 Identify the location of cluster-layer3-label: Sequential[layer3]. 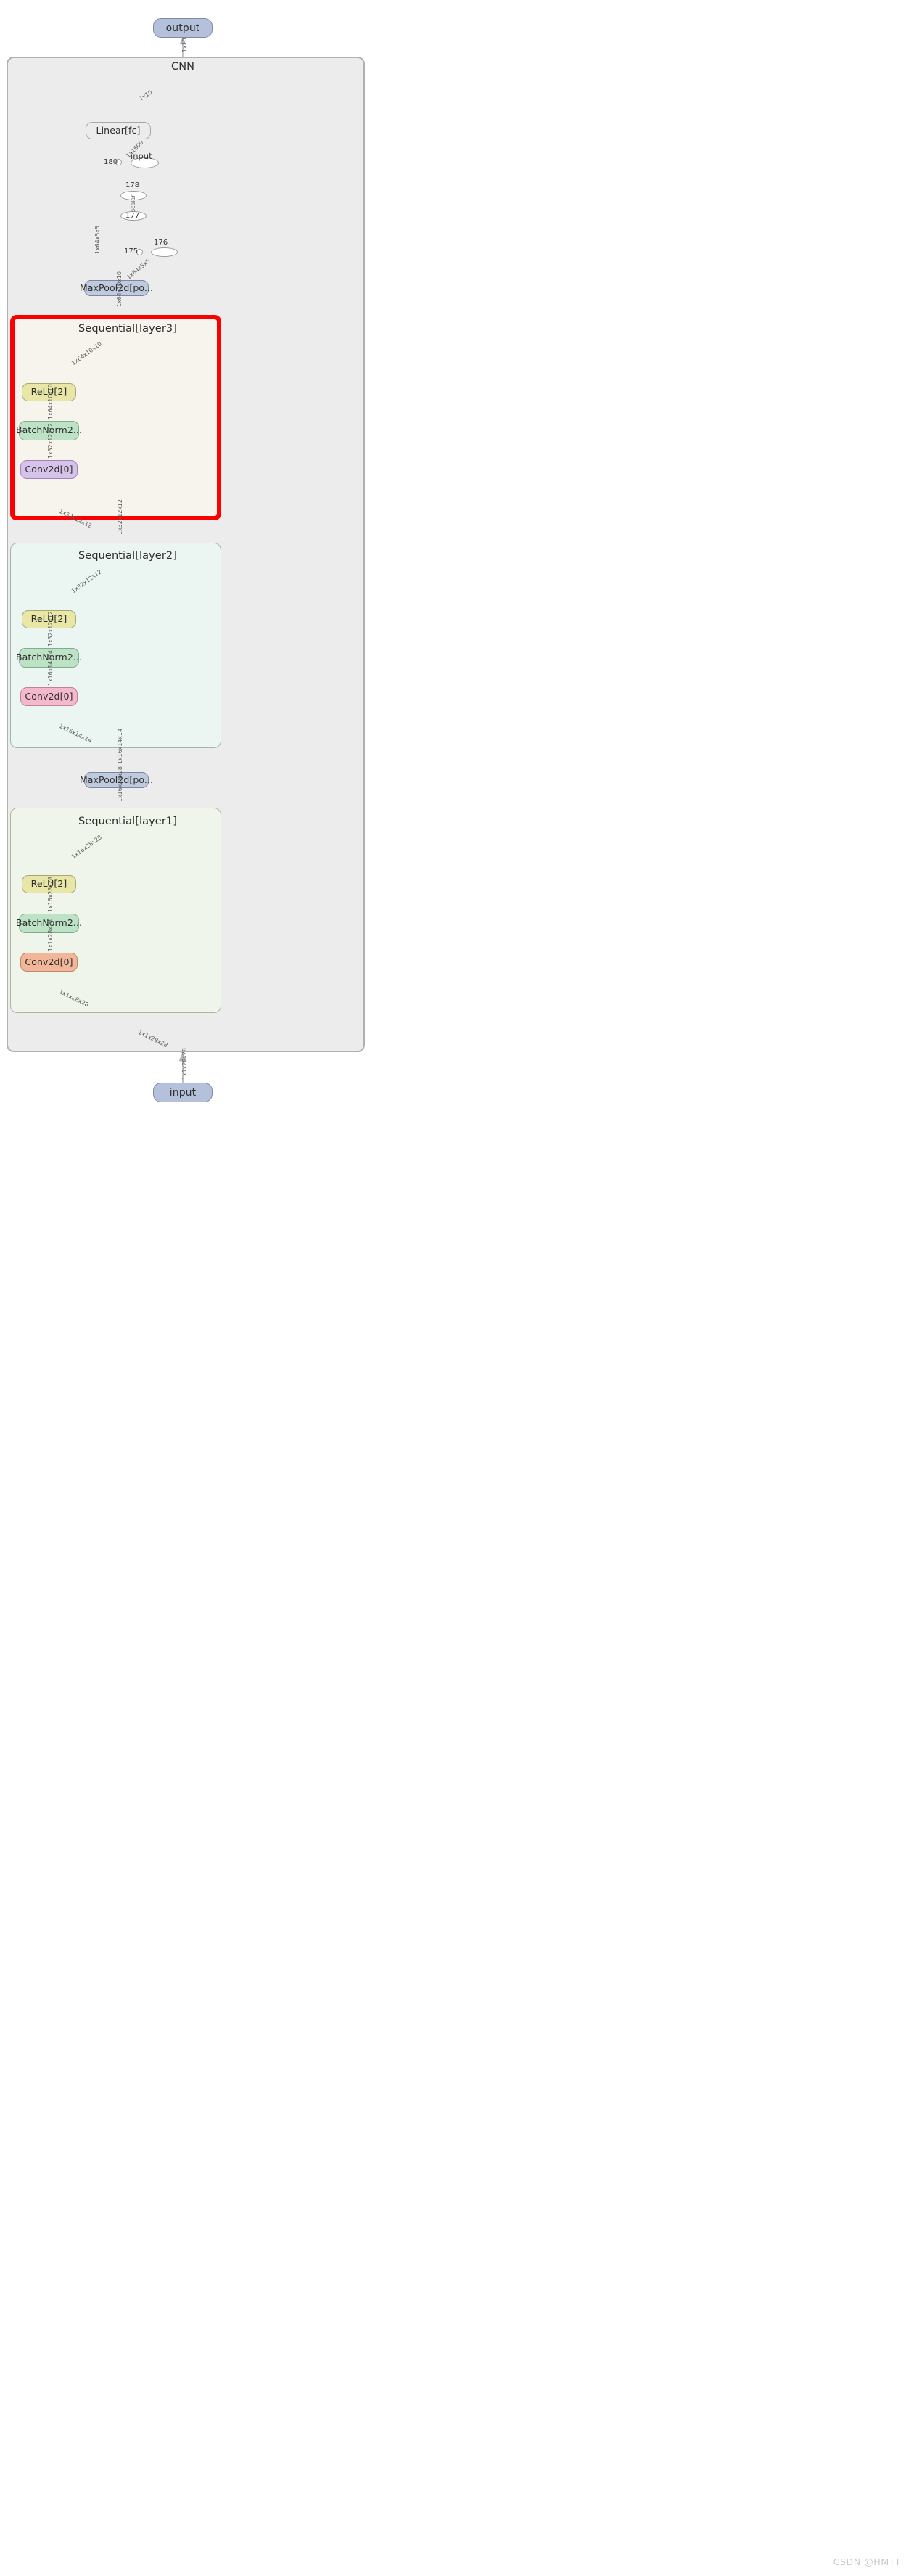
(127, 329).